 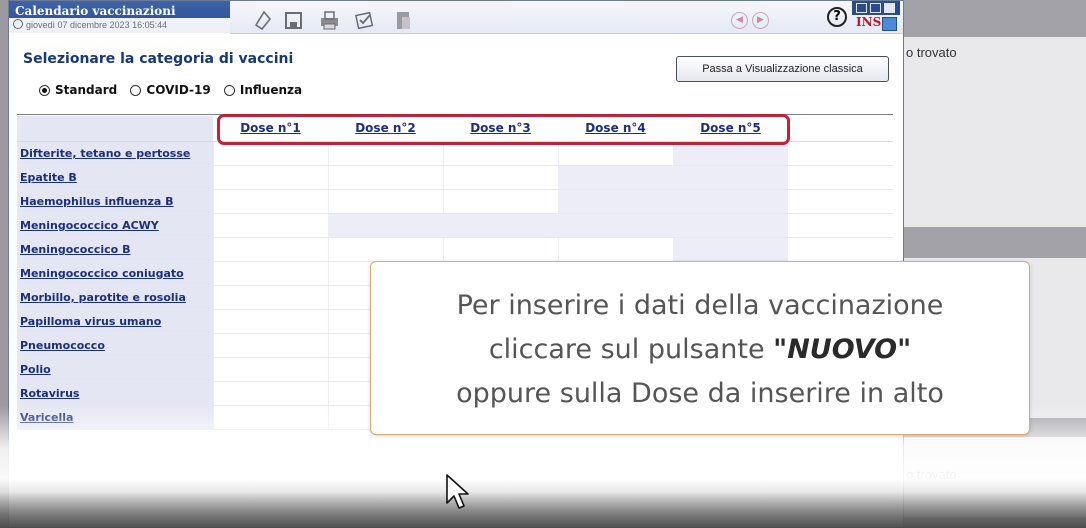 What do you see at coordinates (115, 297) in the screenshot?
I see `vaccine-link: Morbillo, parotite e rosolia` at bounding box center [115, 297].